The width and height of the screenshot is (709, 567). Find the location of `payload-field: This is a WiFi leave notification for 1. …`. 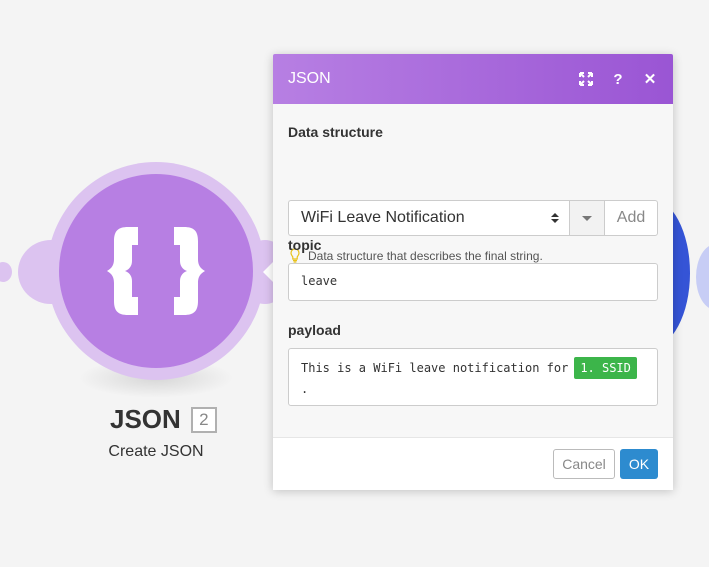

payload-field: This is a WiFi leave notification for 1. … is located at coordinates (473, 377).